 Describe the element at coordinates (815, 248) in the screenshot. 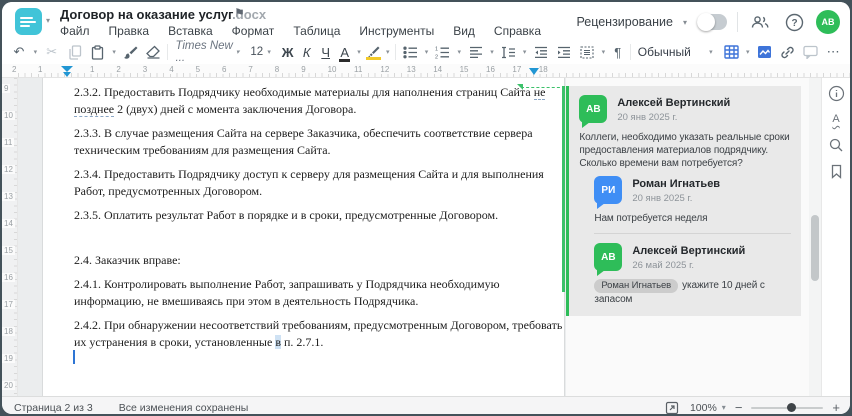

I see `scrollbar-thumb` at that location.